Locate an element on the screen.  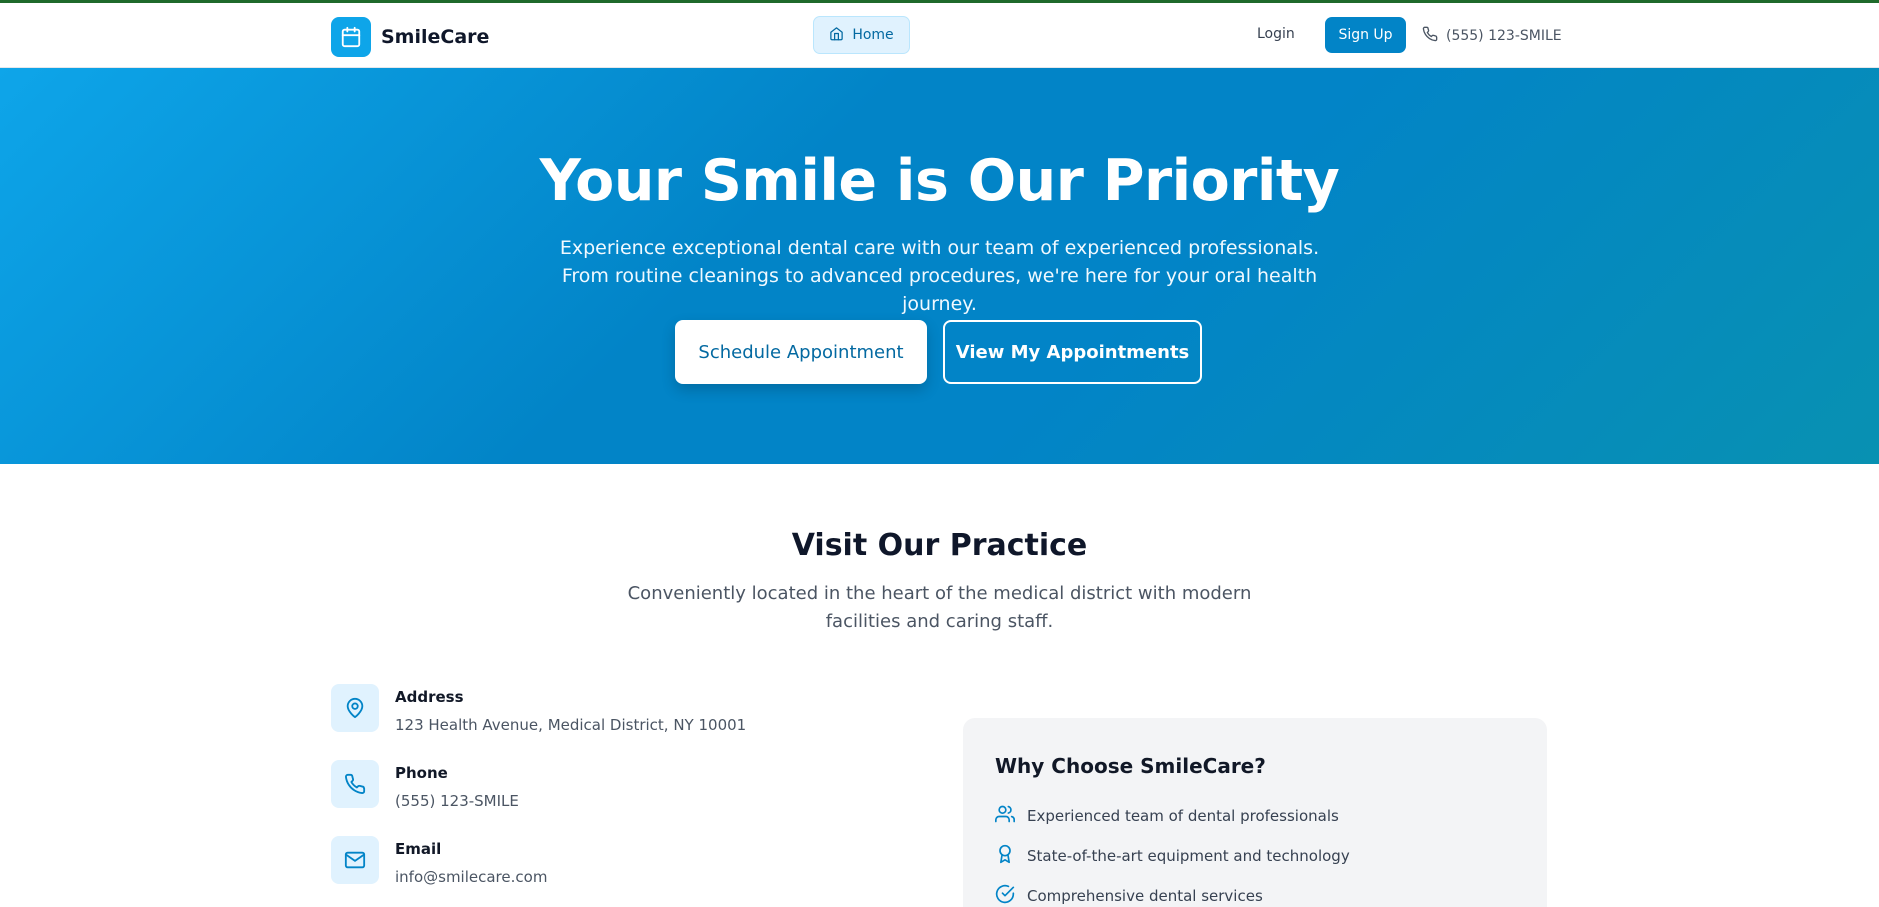
why-choose-title: Why Choose SmileCare? is located at coordinates (1130, 766).